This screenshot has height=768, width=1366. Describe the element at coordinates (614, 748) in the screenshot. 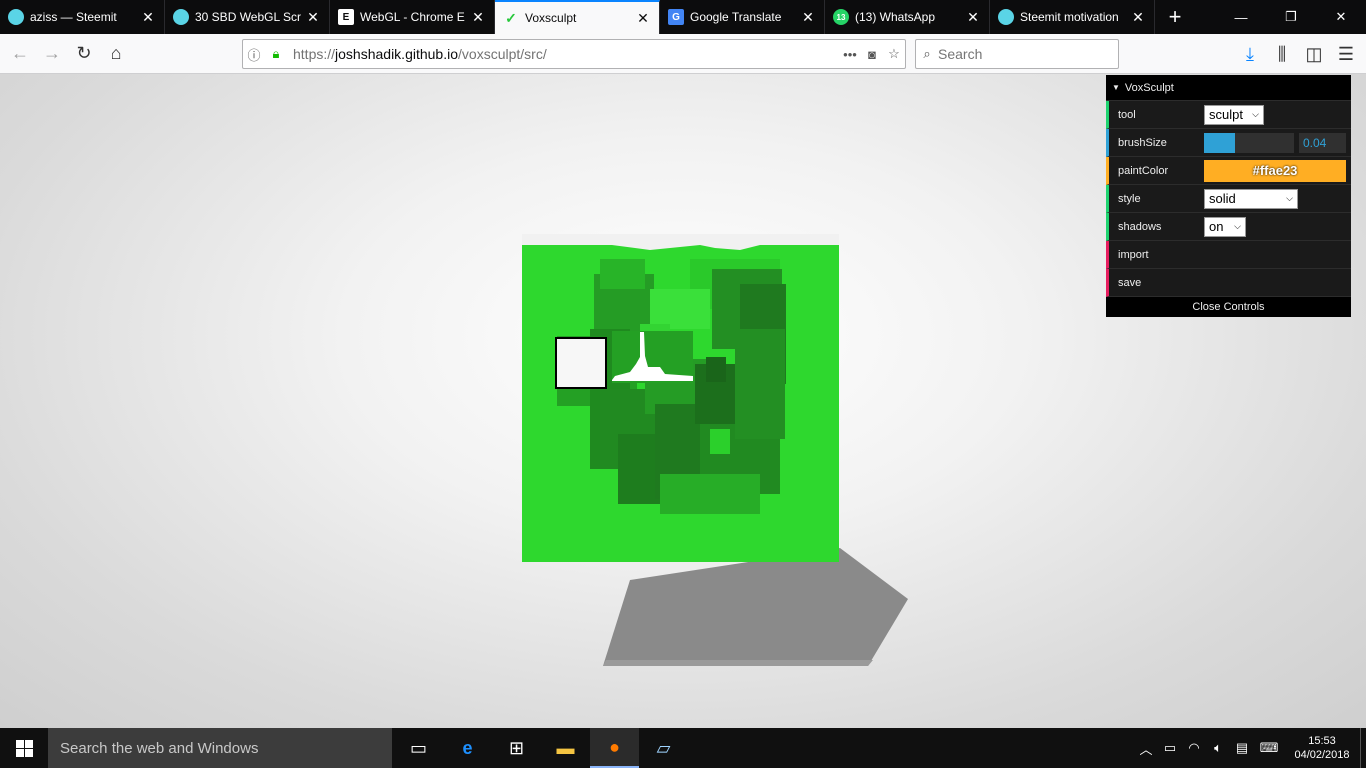

I see `firefox-icon: ●` at that location.